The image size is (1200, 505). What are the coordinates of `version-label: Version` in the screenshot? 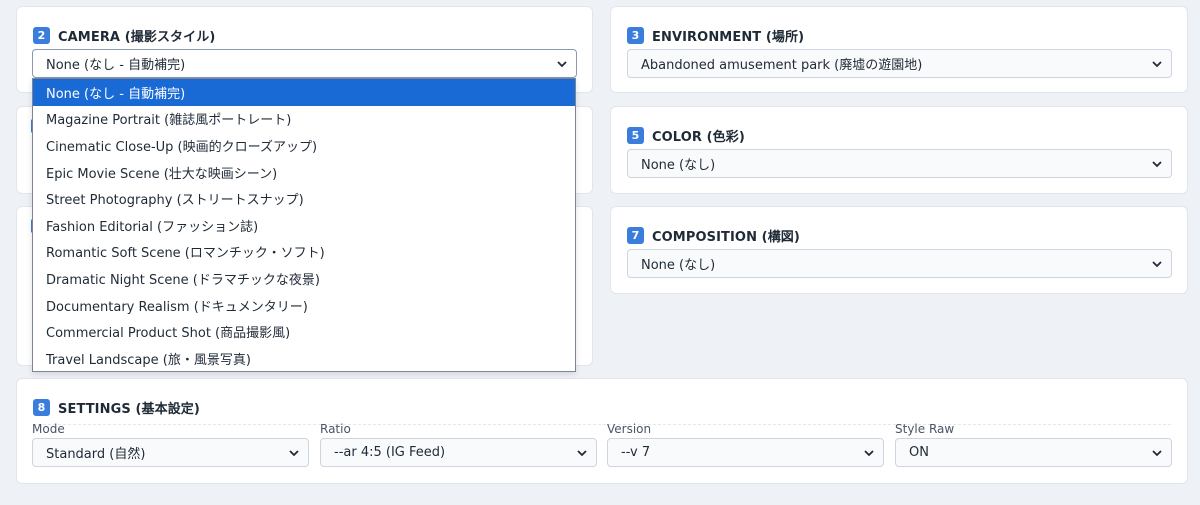 It's located at (629, 429).